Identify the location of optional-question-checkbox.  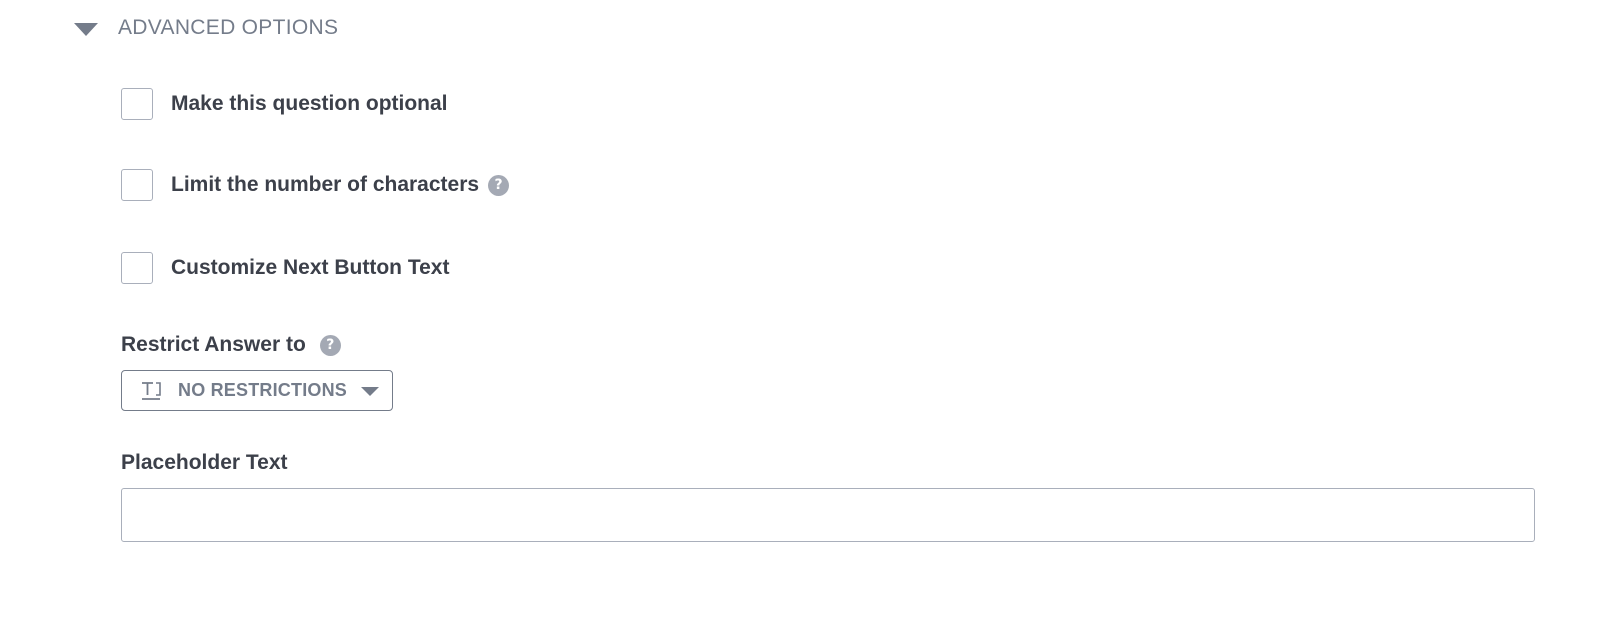
(137, 104).